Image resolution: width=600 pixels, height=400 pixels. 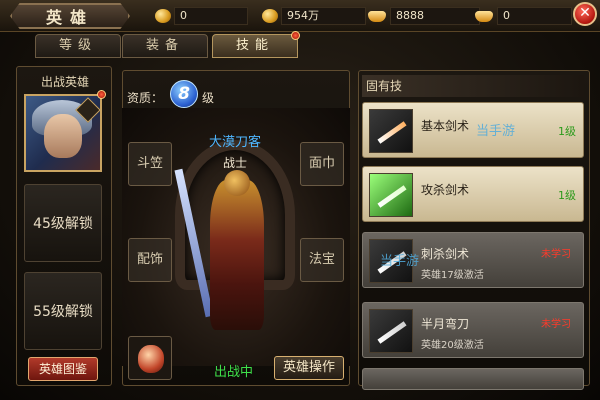 I want to click on equip-slot-hat: 斗笠, so click(x=150, y=164).